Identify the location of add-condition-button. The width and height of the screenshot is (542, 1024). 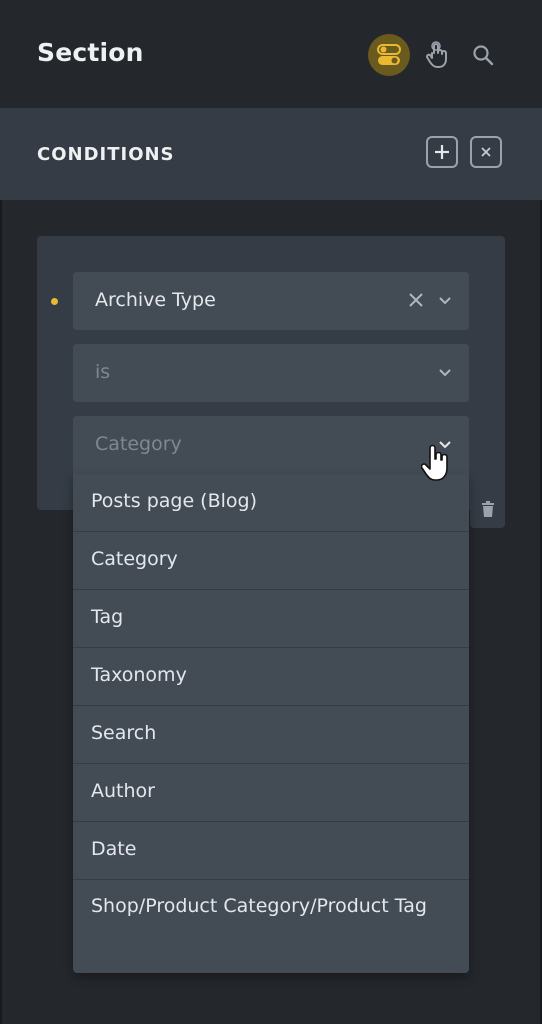
(442, 152).